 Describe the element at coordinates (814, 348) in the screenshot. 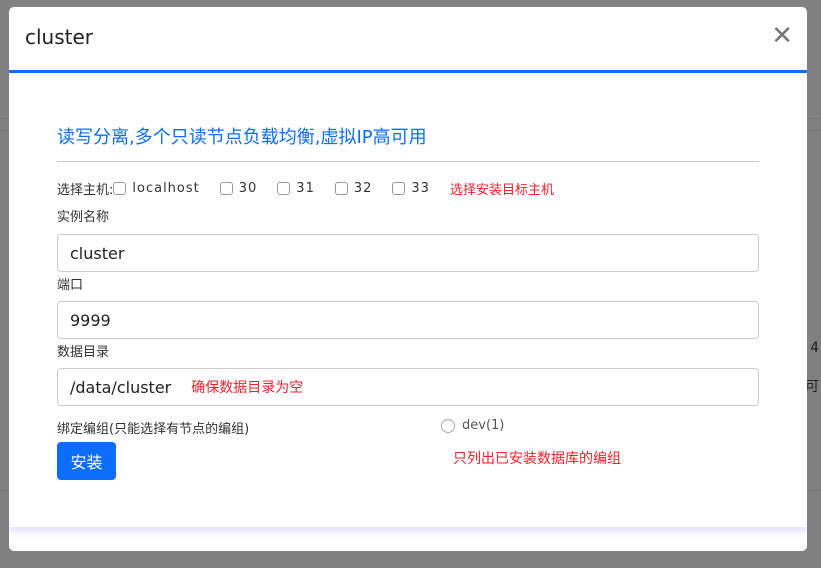

I see `bg-text: 4` at that location.